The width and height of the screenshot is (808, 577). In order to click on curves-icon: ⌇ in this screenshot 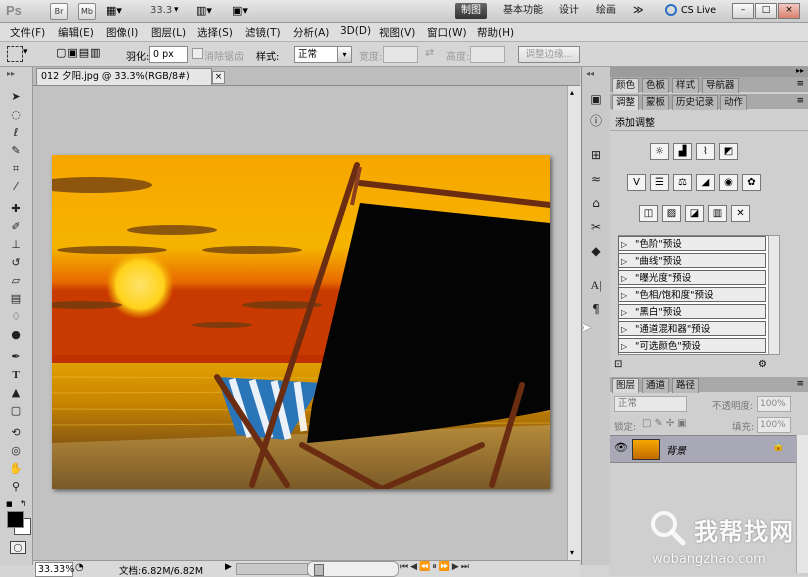, I will do `click(705, 151)`.